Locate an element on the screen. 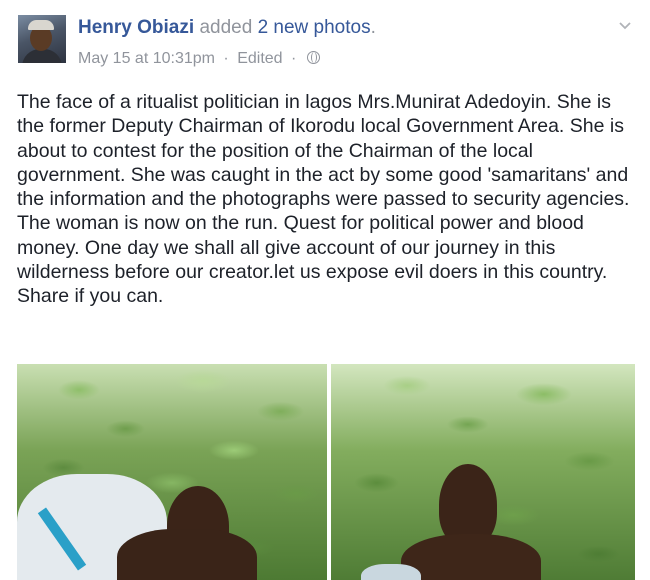 This screenshot has width=650, height=580. avatar-shirt is located at coordinates (42, 56).